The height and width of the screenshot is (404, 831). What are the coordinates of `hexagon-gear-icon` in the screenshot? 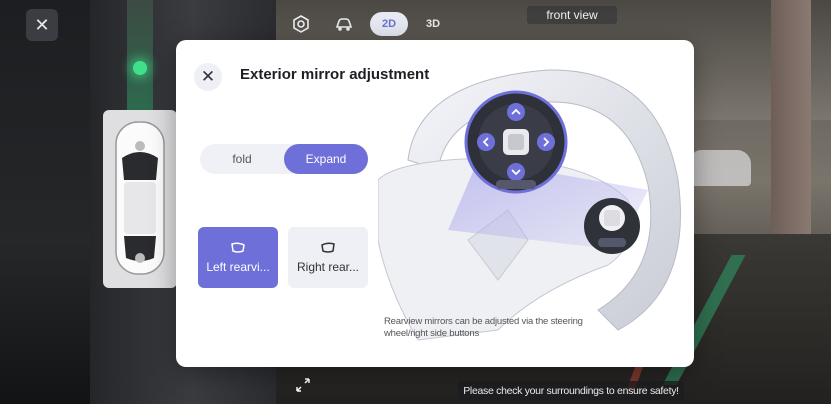 It's located at (301, 24).